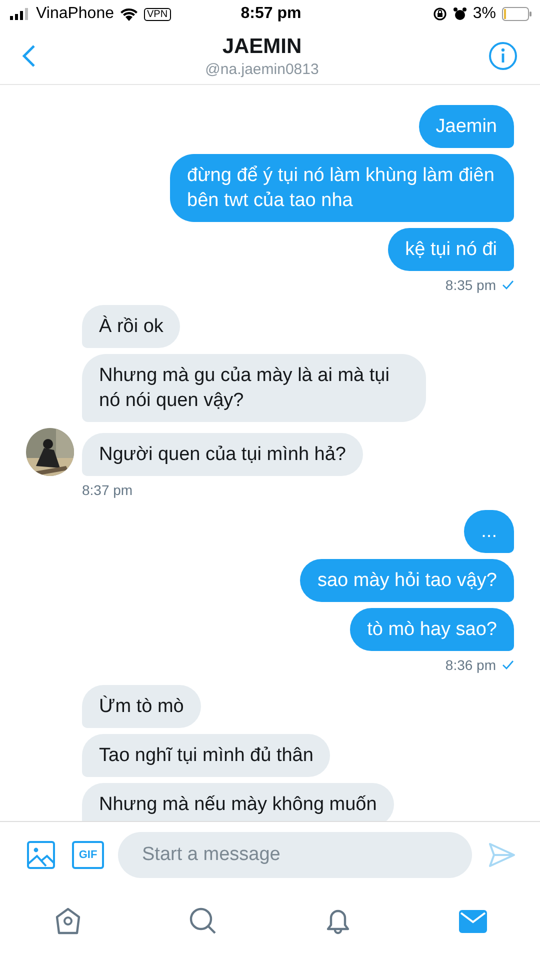 The width and height of the screenshot is (540, 960). What do you see at coordinates (484, 14) in the screenshot?
I see `battery-percent: 3%` at bounding box center [484, 14].